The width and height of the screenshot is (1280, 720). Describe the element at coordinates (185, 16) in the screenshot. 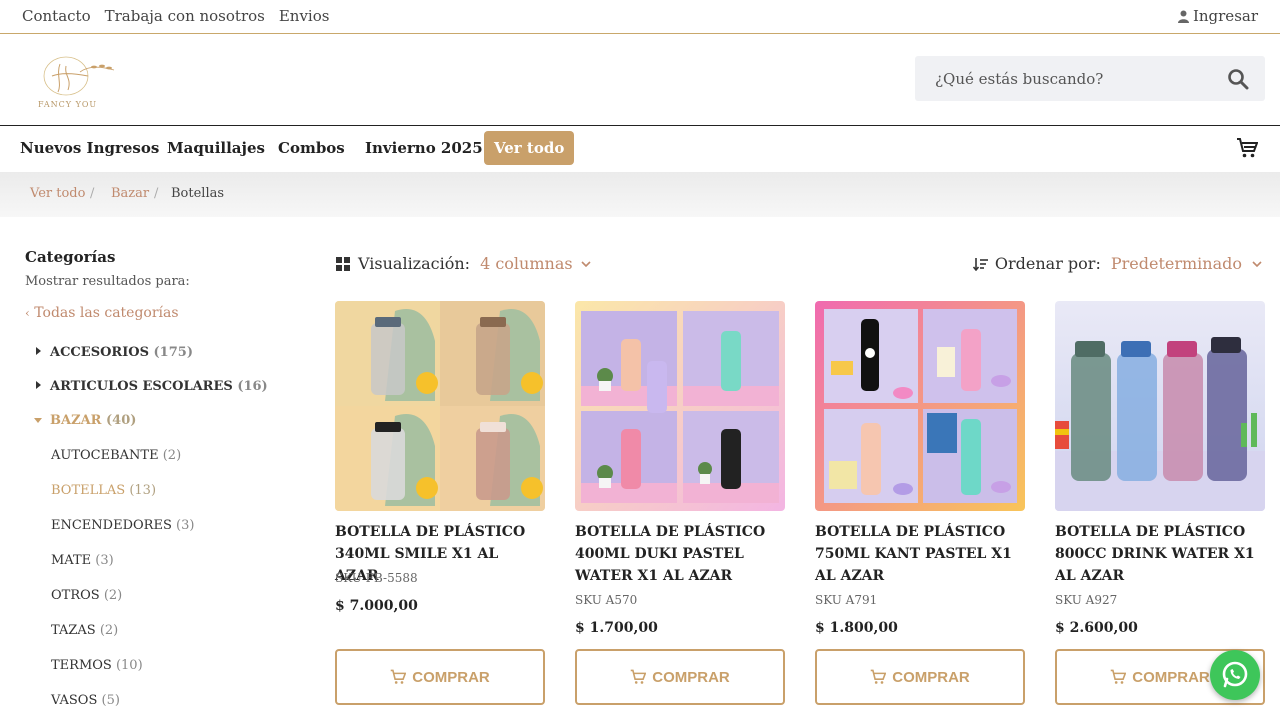

I see `link-trabaja: Trabaja con nosotros` at that location.